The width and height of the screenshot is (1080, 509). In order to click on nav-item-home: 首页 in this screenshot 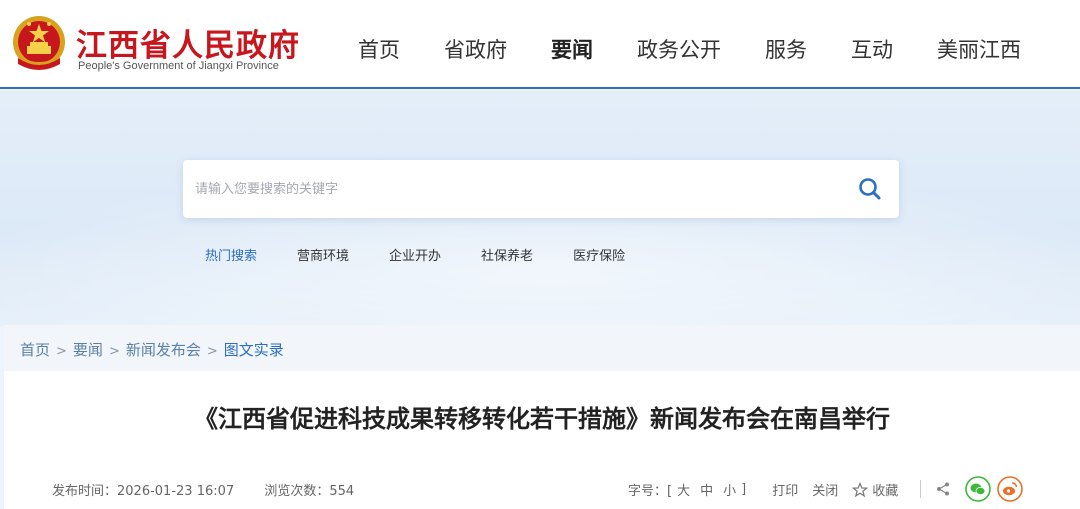, I will do `click(379, 52)`.